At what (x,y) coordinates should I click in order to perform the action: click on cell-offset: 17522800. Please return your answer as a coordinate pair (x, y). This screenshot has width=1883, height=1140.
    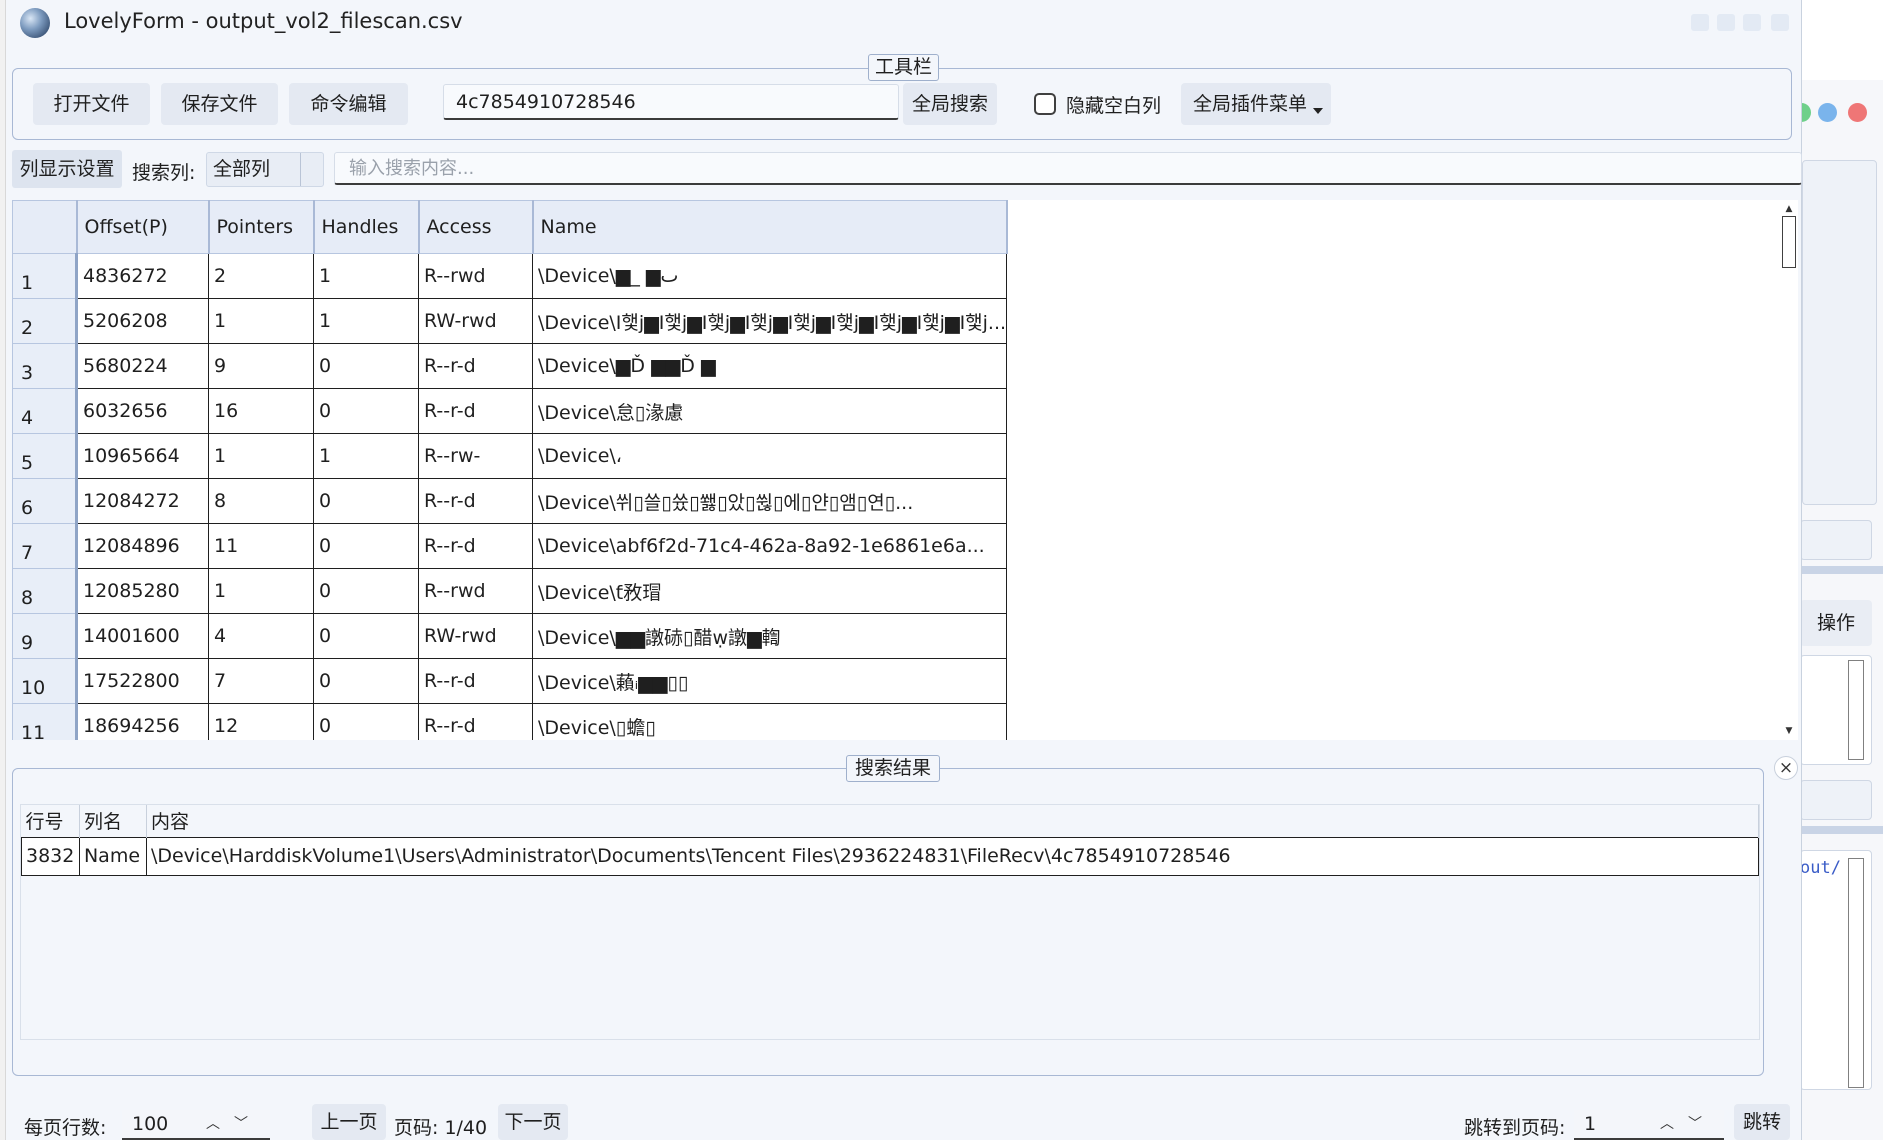
    Looking at the image, I should click on (142, 681).